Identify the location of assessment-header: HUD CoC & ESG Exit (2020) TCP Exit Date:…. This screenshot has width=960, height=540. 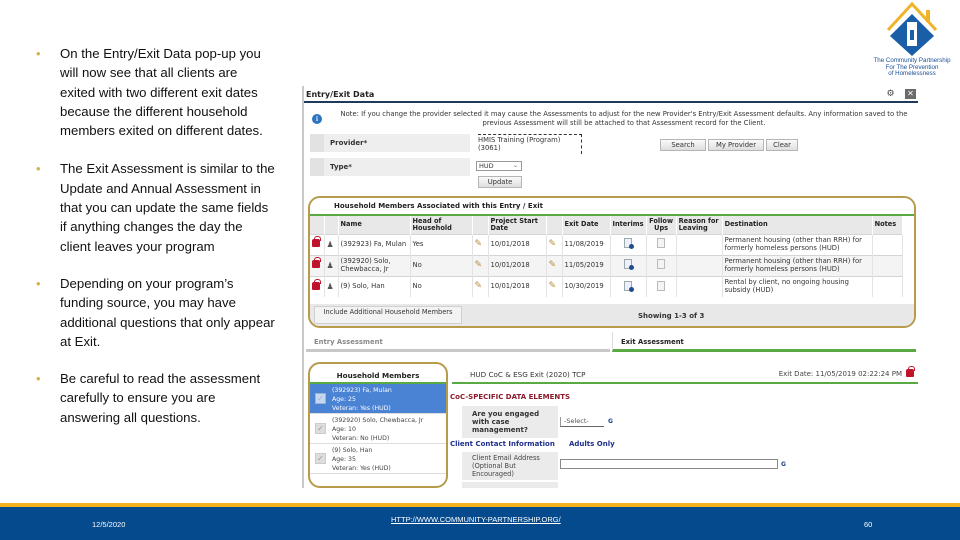
(685, 373).